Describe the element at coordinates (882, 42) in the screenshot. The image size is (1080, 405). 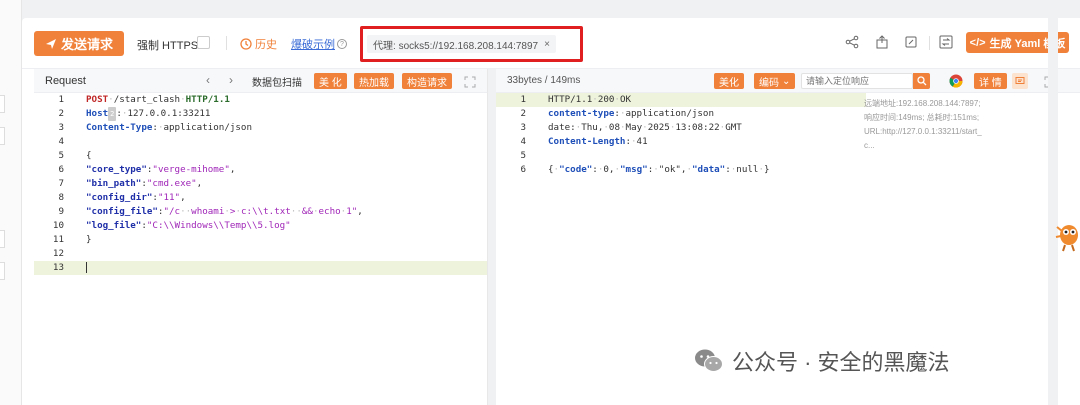
I see `export-icon` at that location.